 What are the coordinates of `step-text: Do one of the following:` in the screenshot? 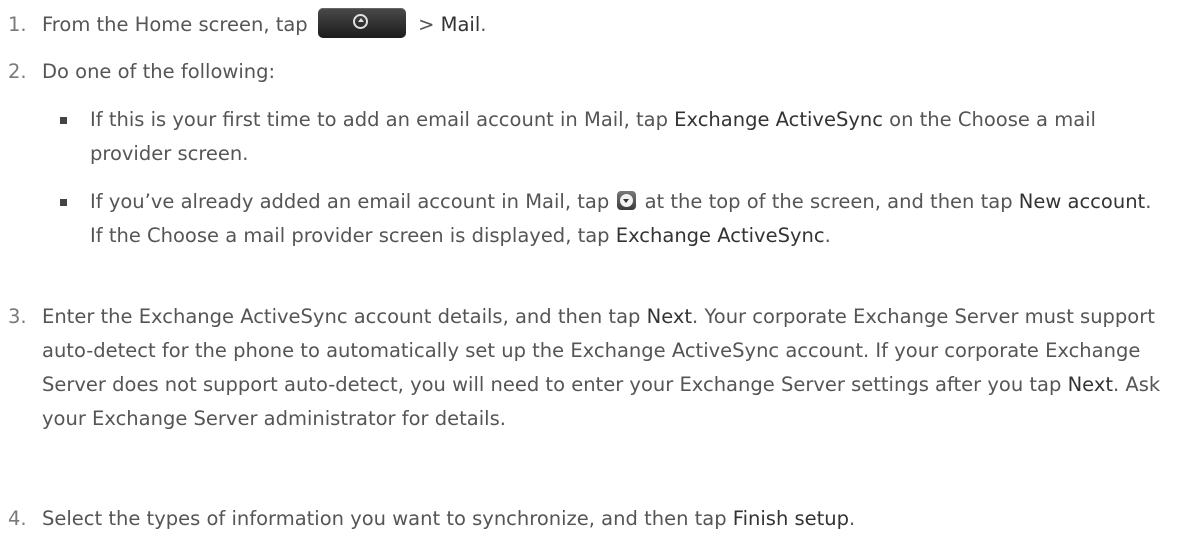 It's located at (159, 71).